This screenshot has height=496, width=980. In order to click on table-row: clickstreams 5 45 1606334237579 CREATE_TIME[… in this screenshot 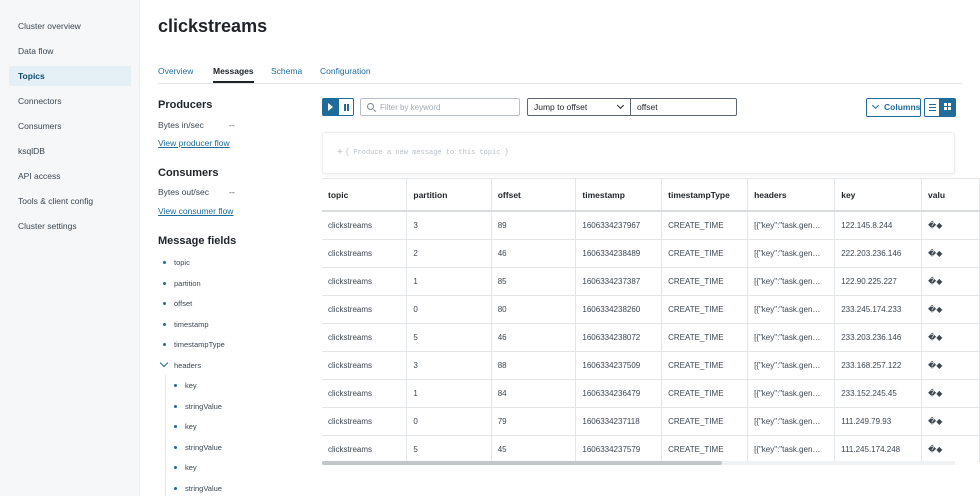, I will do `click(651, 448)`.